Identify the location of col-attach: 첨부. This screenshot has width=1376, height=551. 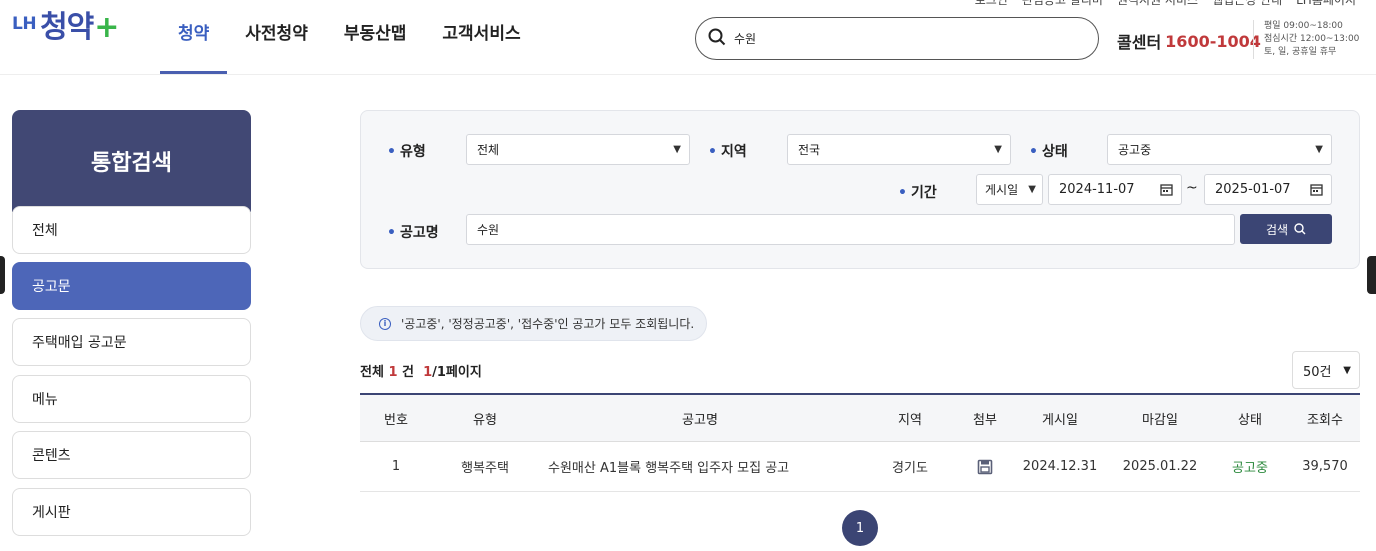
(985, 420).